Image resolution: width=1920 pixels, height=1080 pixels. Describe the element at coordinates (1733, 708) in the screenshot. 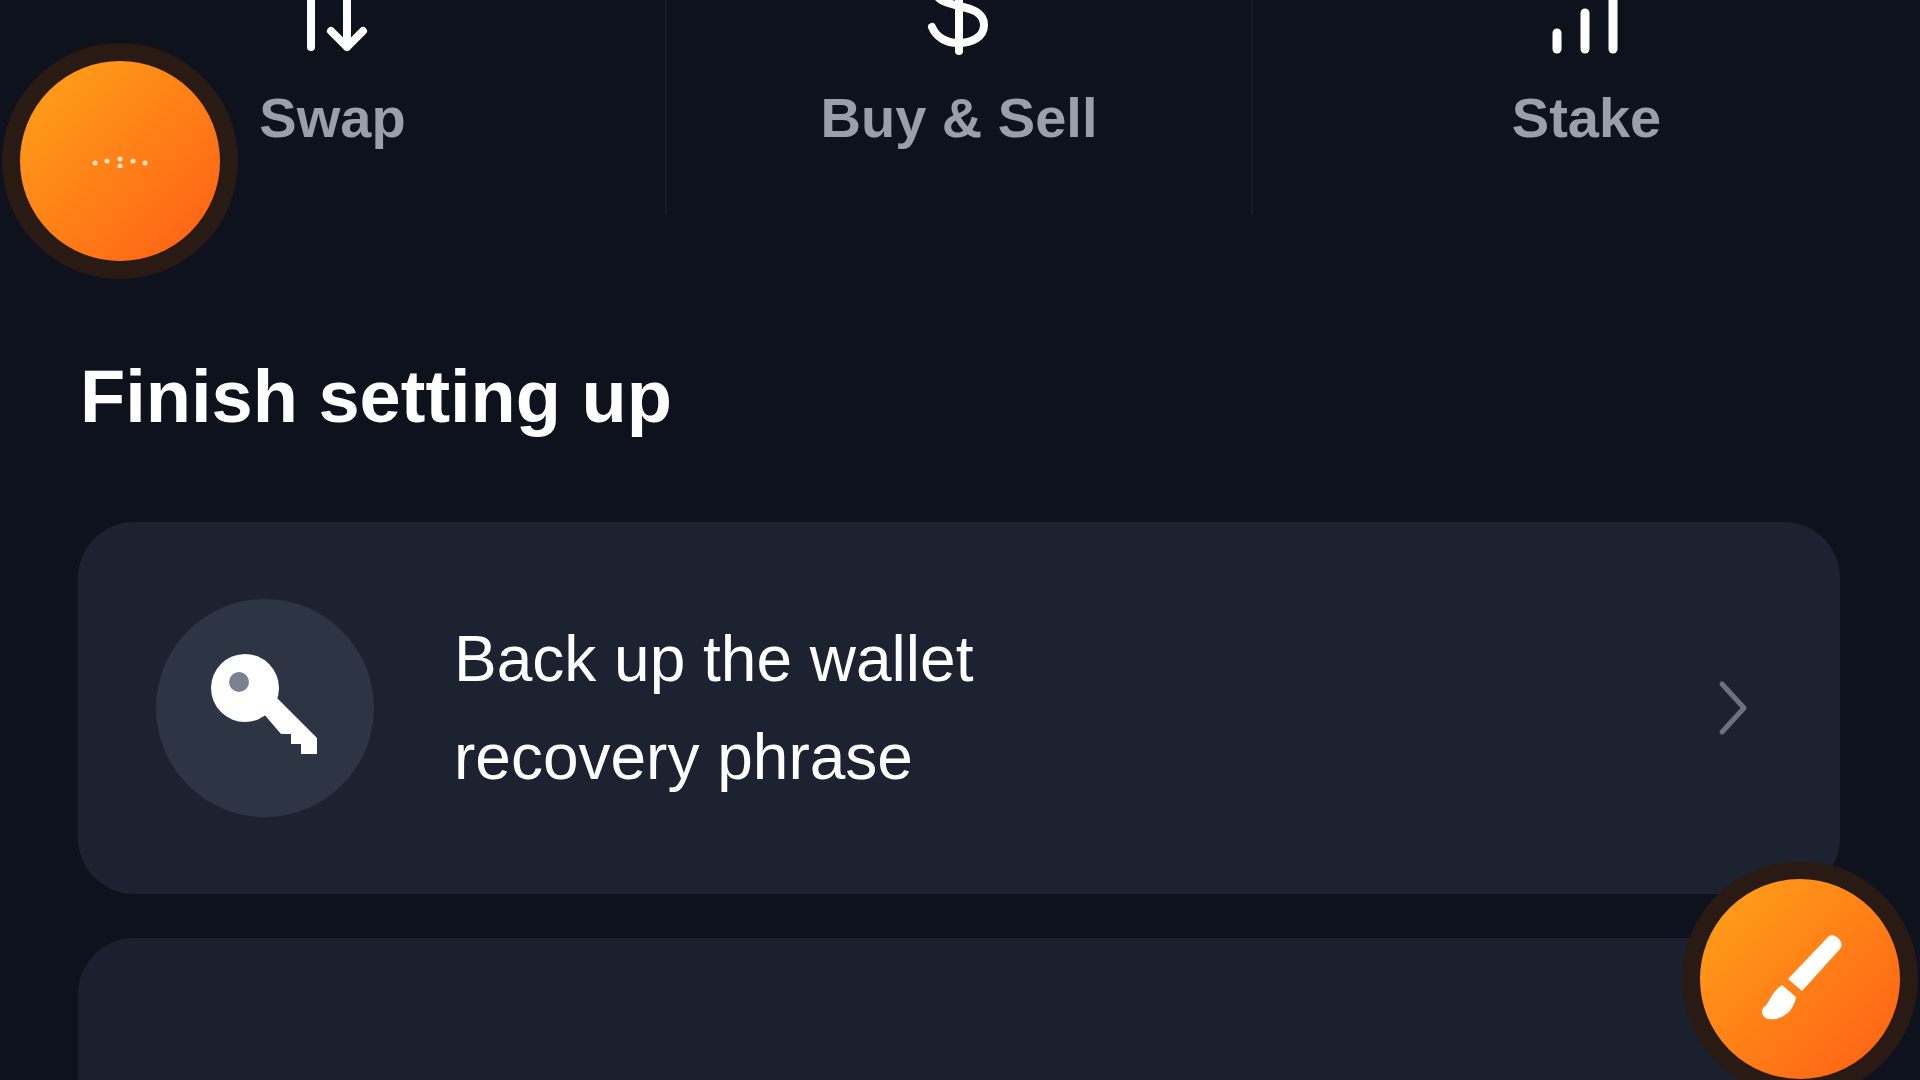

I see `chevron-right-icon` at that location.